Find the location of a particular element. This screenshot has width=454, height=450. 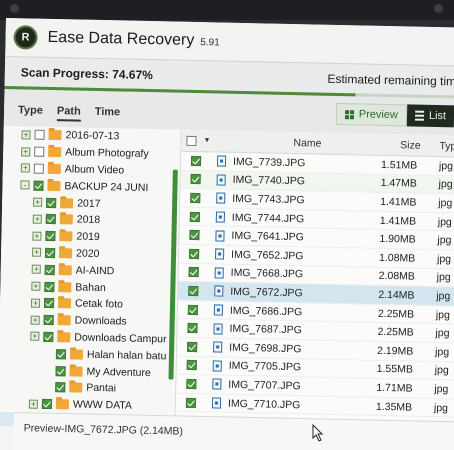

chevron-down-icon: ▼ is located at coordinates (206, 140).